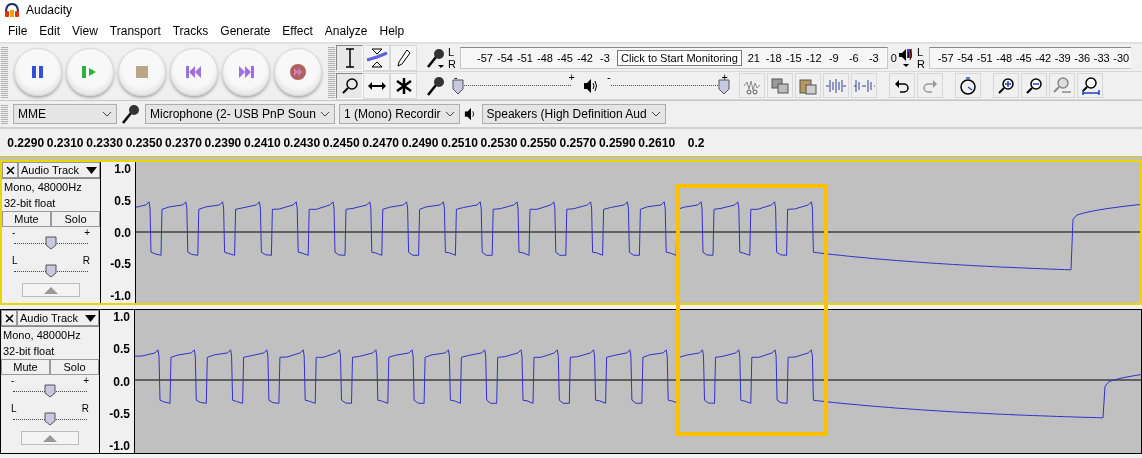  I want to click on magnifier-icon, so click(349, 85).